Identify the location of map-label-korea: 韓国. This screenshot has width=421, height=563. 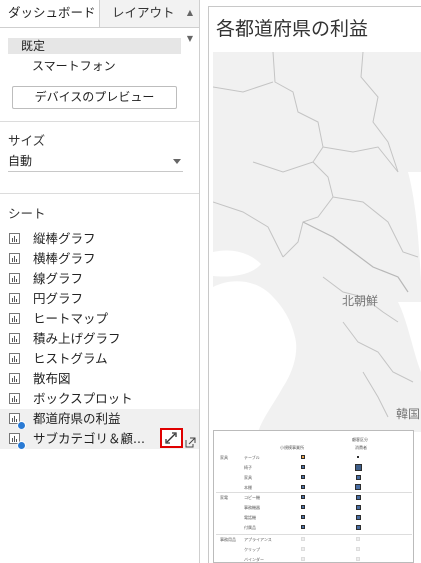
(408, 414).